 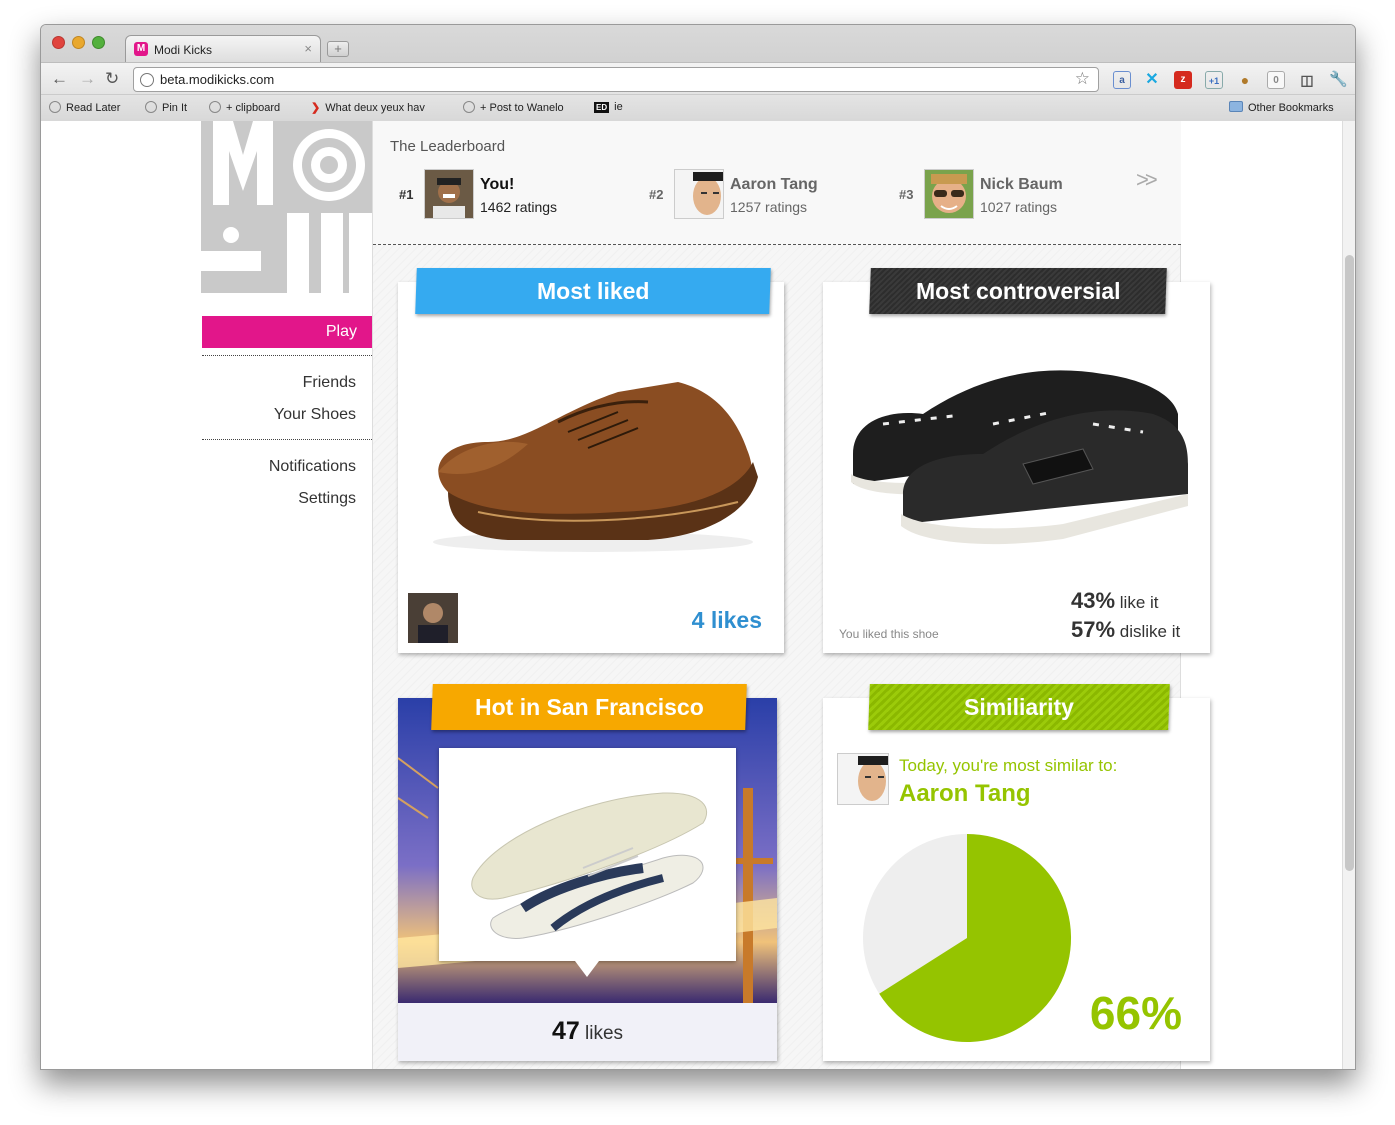 What do you see at coordinates (616, 79) in the screenshot?
I see `address-bar: beta.modikicks.com ☆` at bounding box center [616, 79].